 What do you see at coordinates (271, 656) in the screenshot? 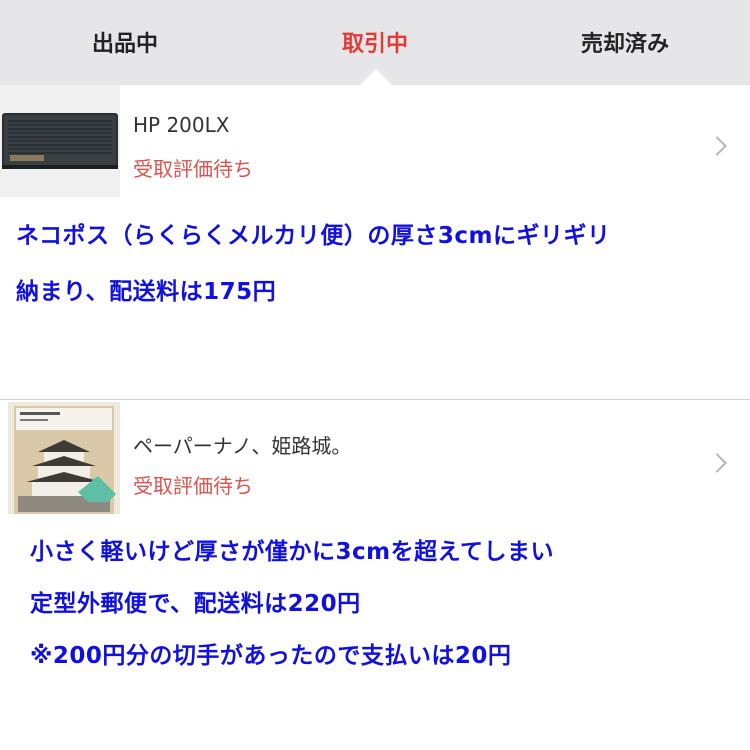
I see `annotation-line: ※200円分の切手があったので支払いは20円` at bounding box center [271, 656].